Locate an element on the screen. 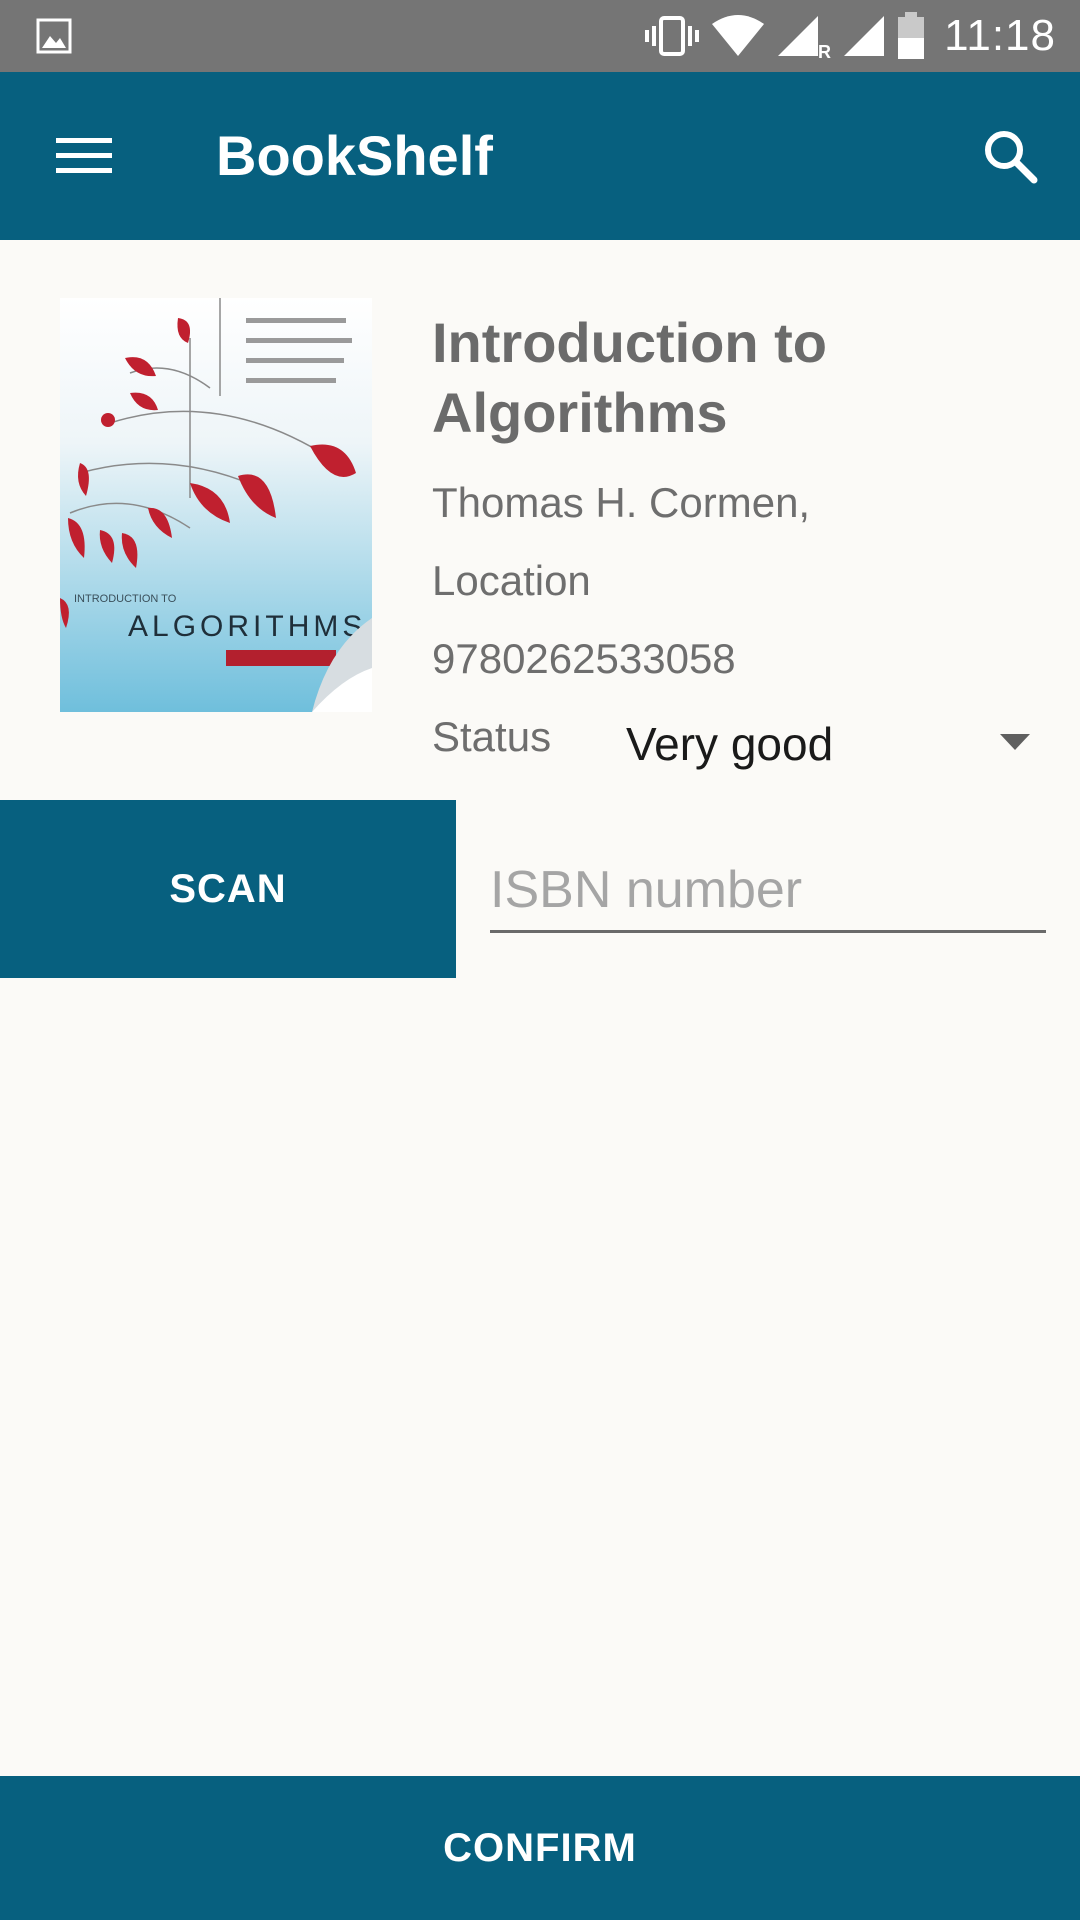 This screenshot has height=1920, width=1080. search-icon is located at coordinates (1010, 156).